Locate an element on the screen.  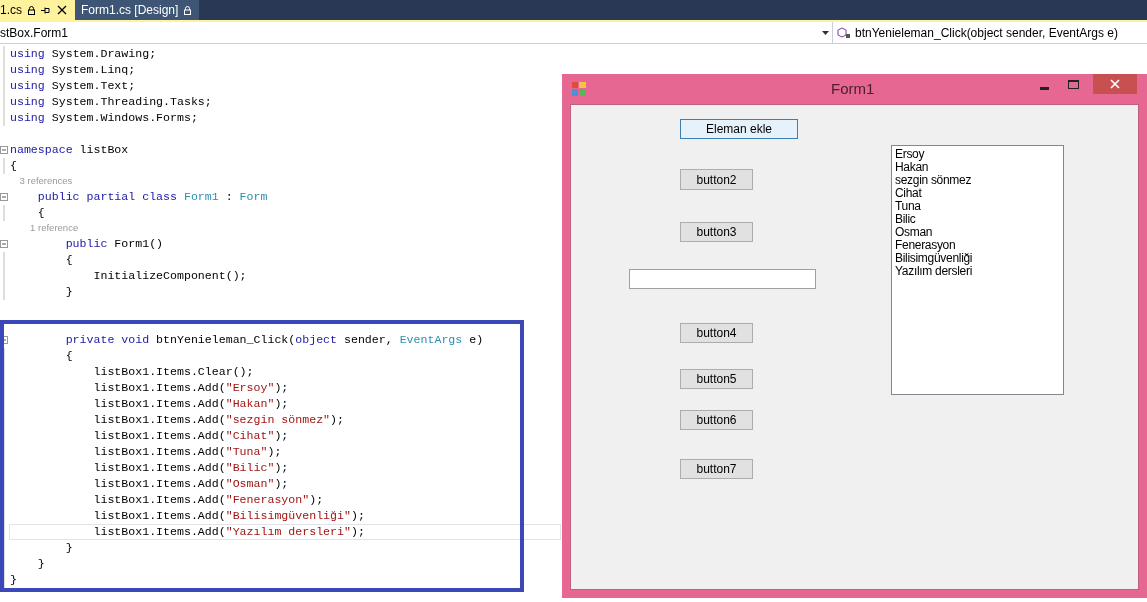
list-item: Ersoy is located at coordinates (977, 154).